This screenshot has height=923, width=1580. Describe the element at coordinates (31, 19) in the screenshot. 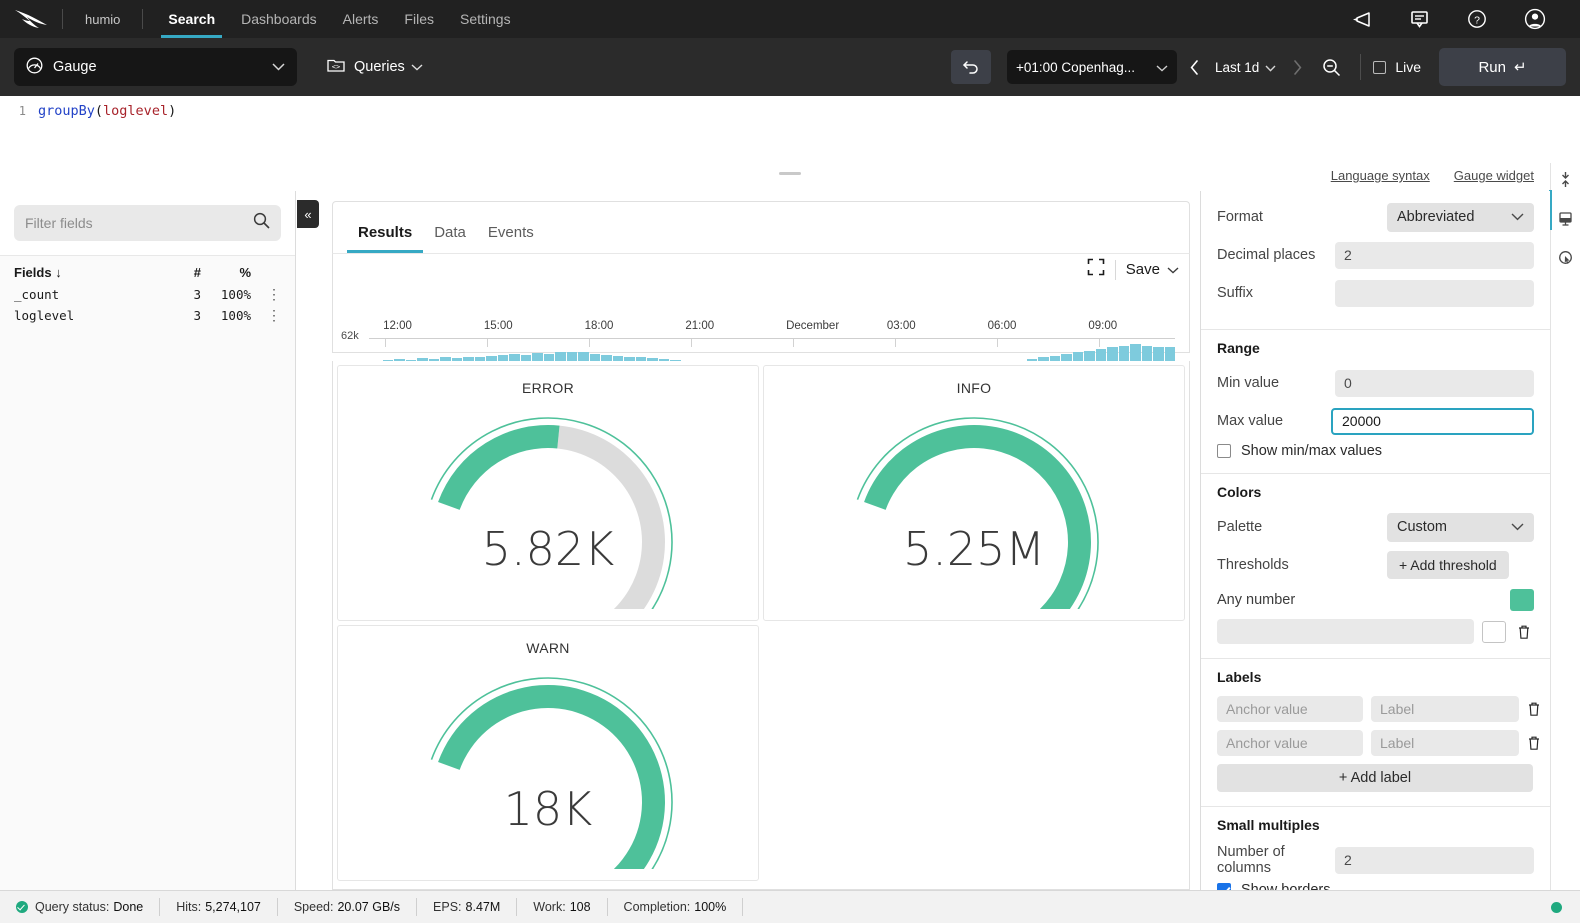

I see `falcon-logo-icon` at that location.